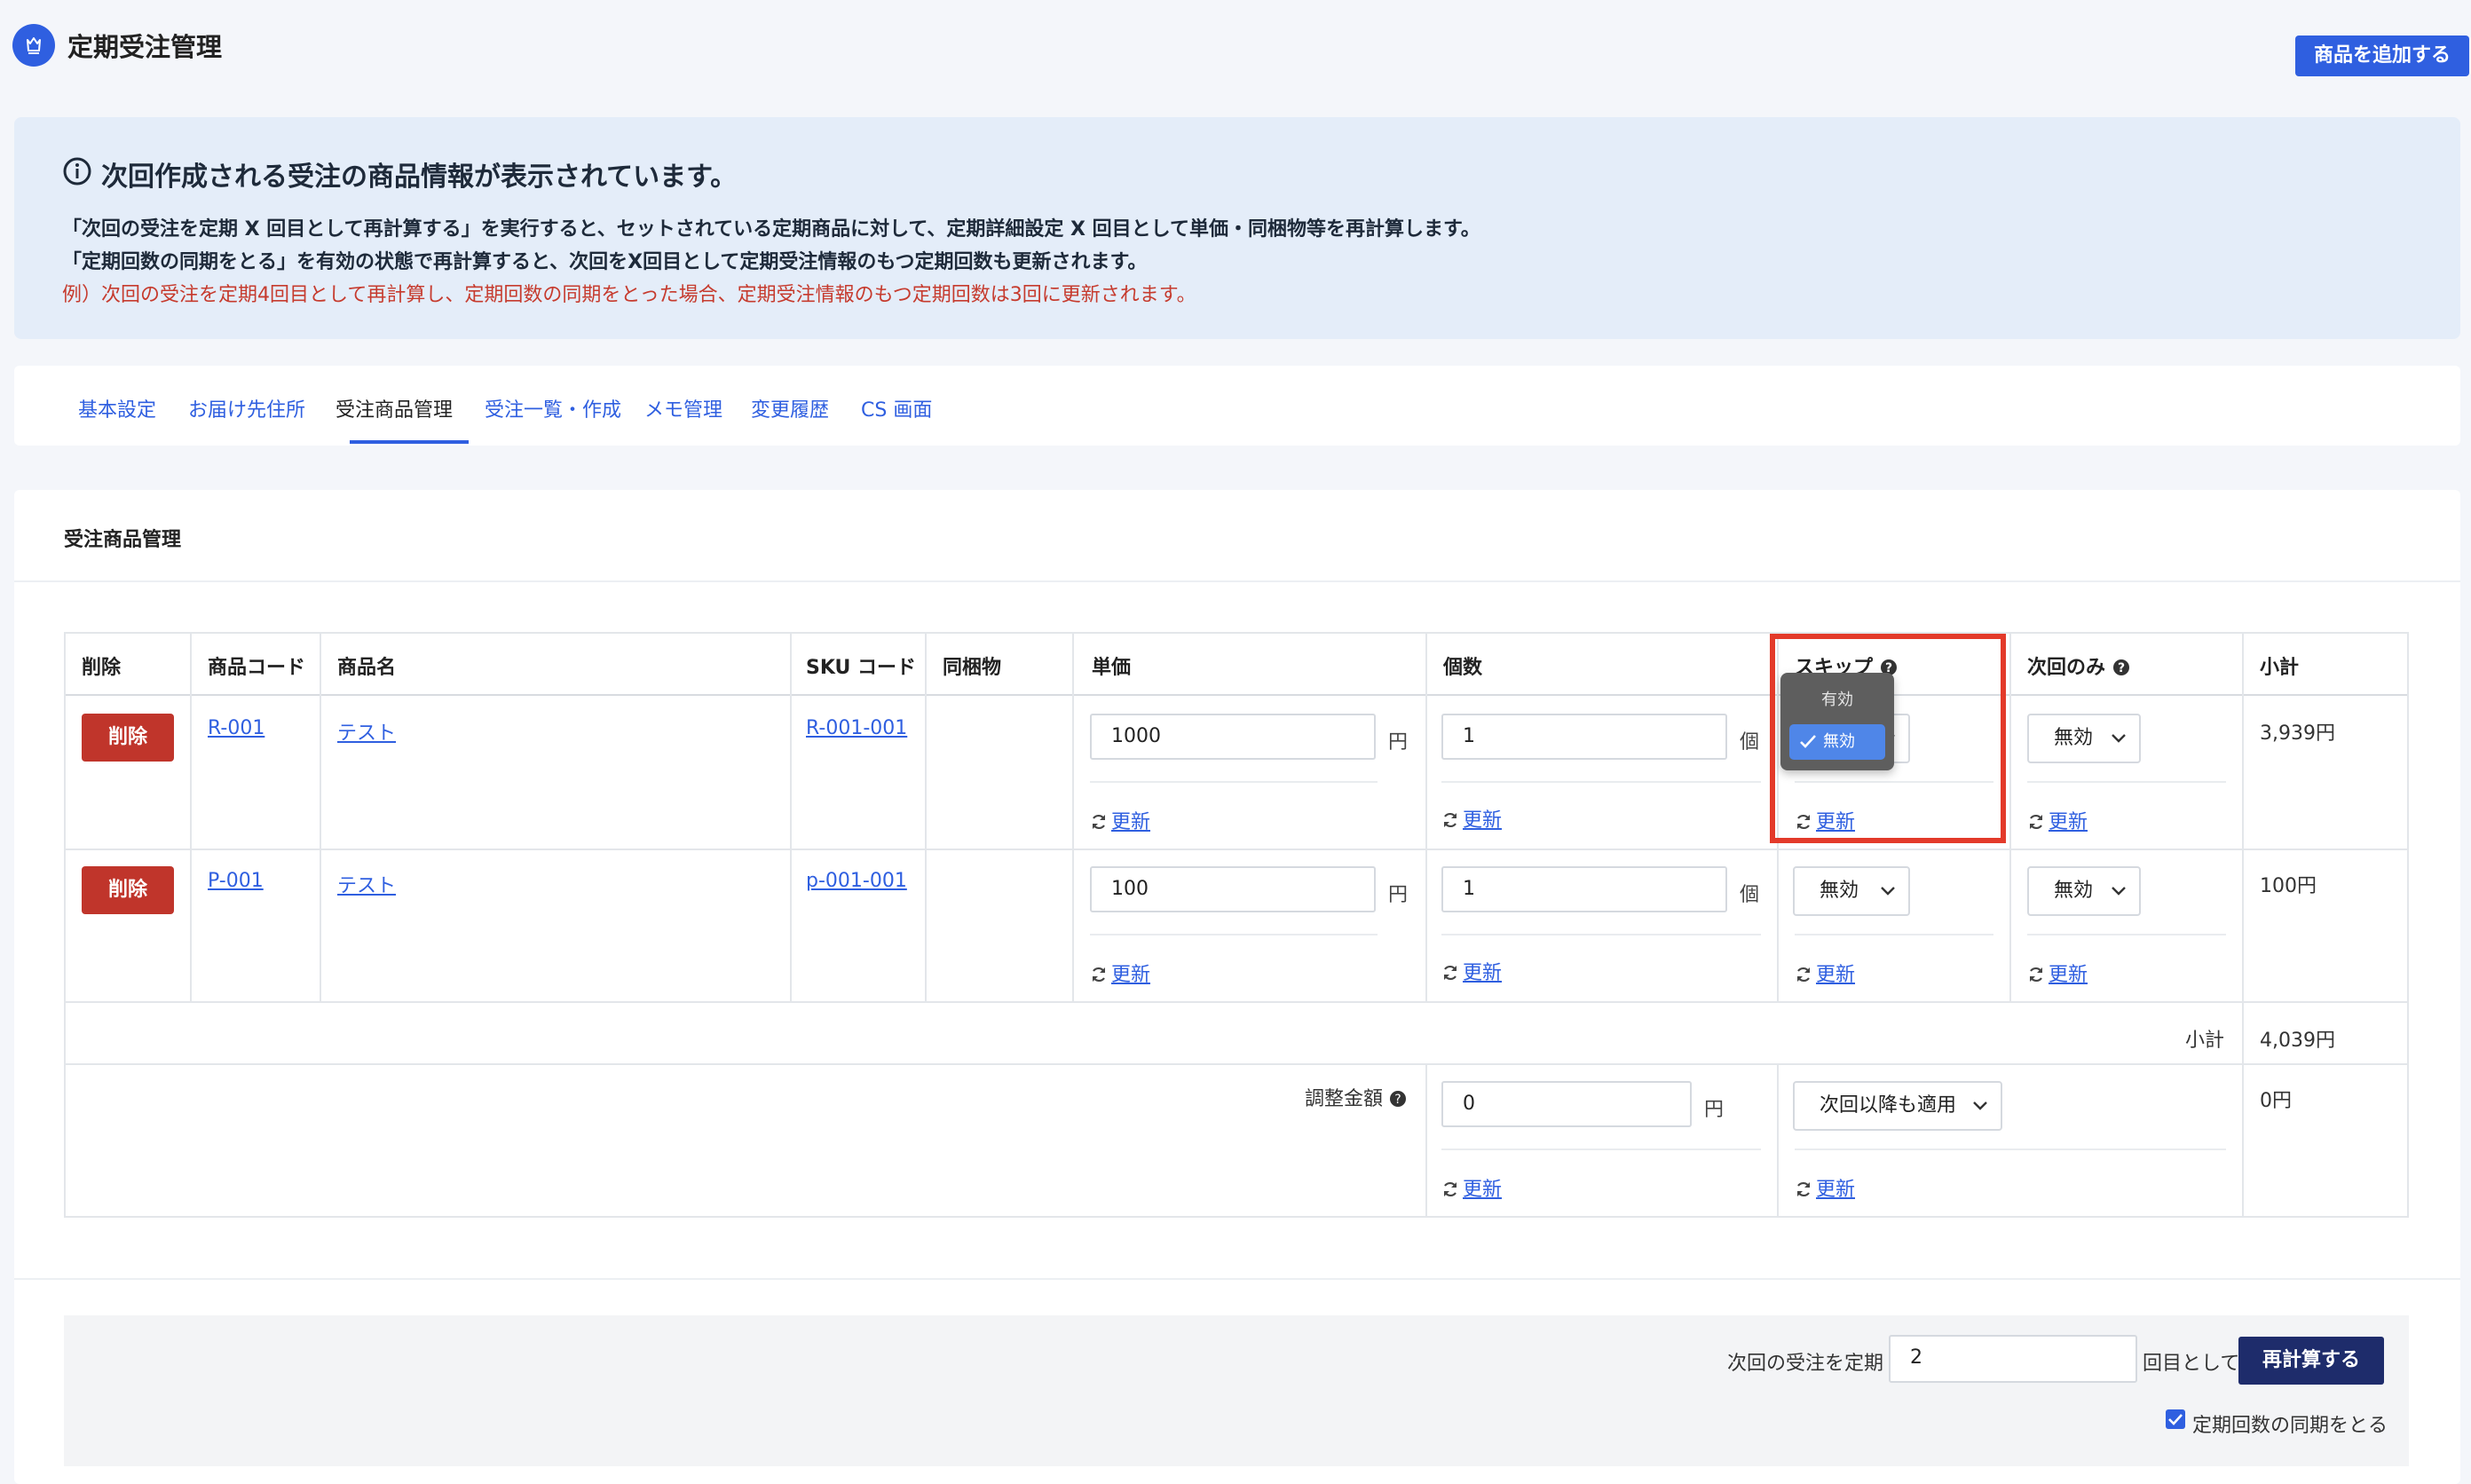 Image resolution: width=2471 pixels, height=1484 pixels. Describe the element at coordinates (1889, 1105) in the screenshot. I see `adjust-apply-value: 次回以降も適用` at that location.